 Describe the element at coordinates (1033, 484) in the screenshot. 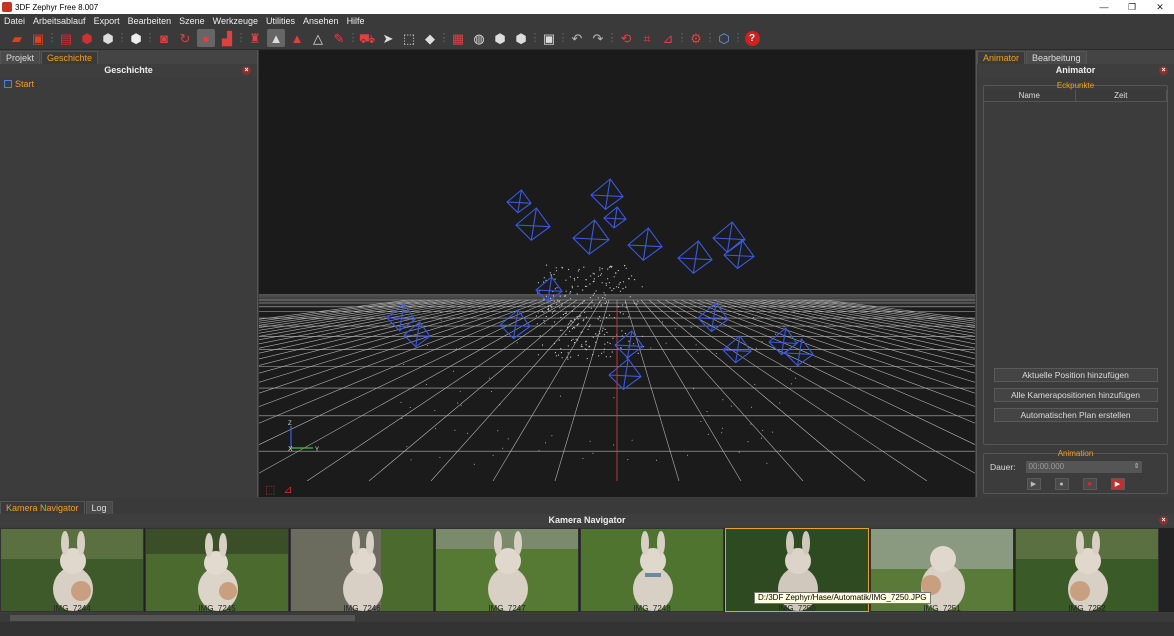

I see `play-icon: ▶` at that location.